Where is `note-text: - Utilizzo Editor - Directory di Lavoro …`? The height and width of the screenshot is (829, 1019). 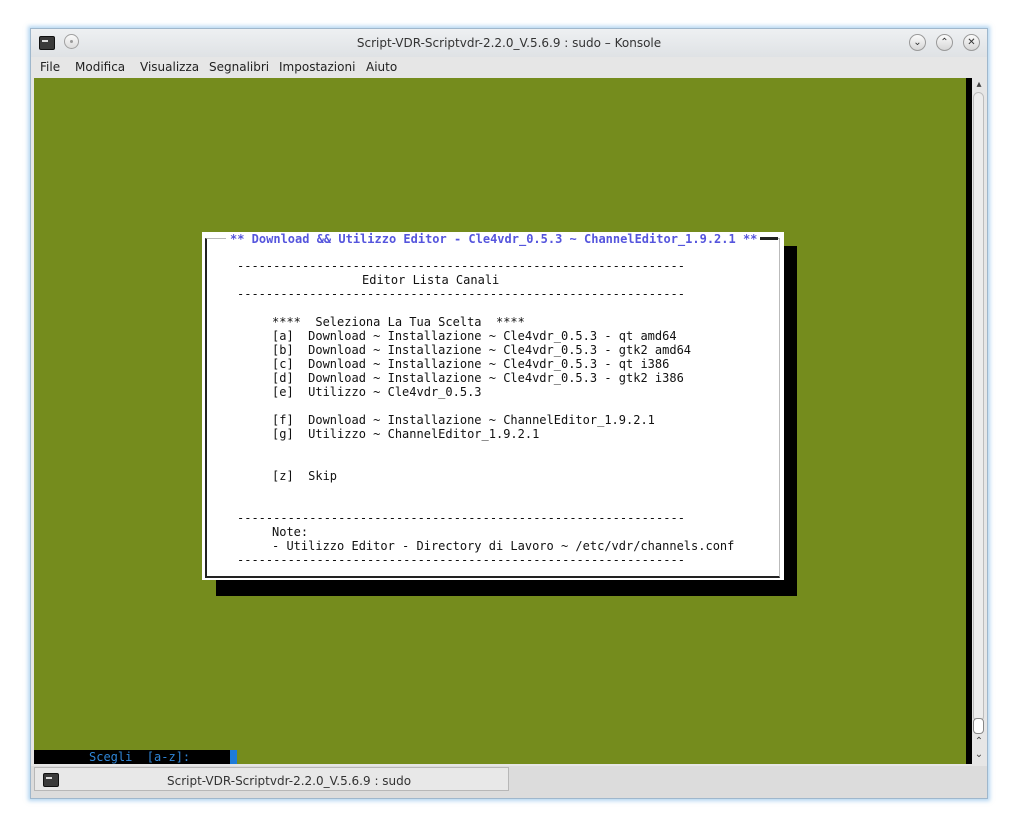 note-text: - Utilizzo Editor - Directory di Lavoro … is located at coordinates (503, 546).